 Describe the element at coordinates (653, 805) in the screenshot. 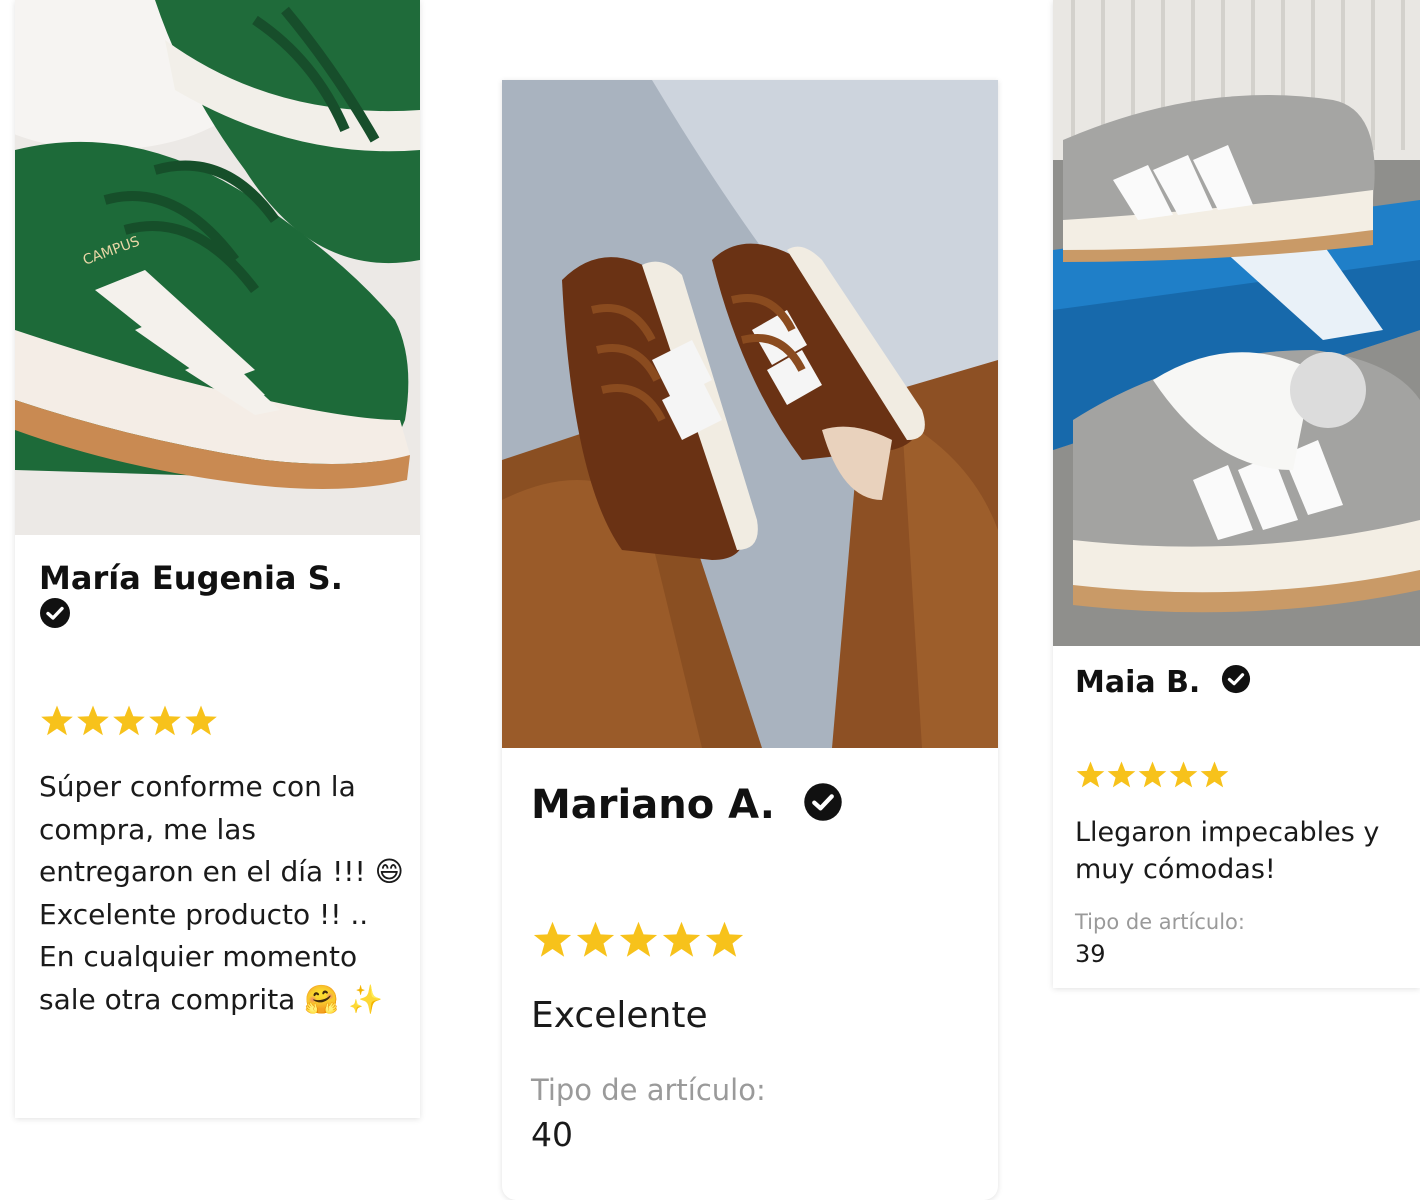

I see `reviewer-name-text: Mariano A.` at that location.